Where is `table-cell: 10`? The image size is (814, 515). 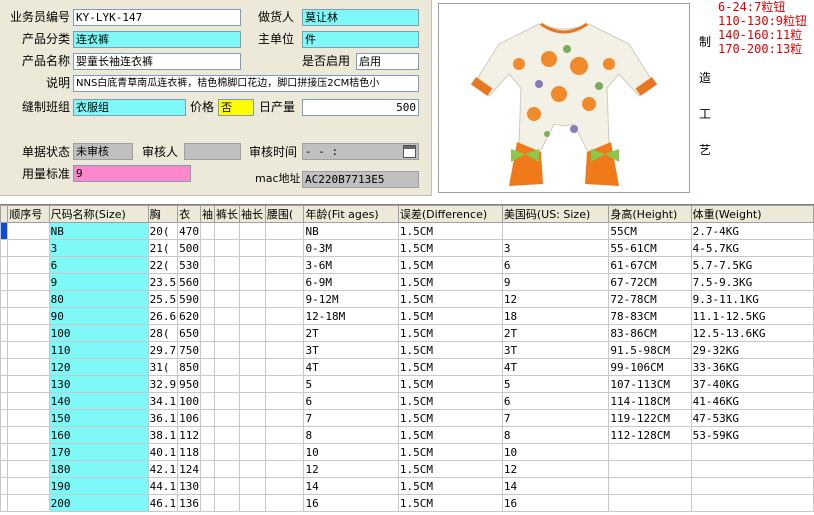
table-cell: 10 is located at coordinates (351, 452).